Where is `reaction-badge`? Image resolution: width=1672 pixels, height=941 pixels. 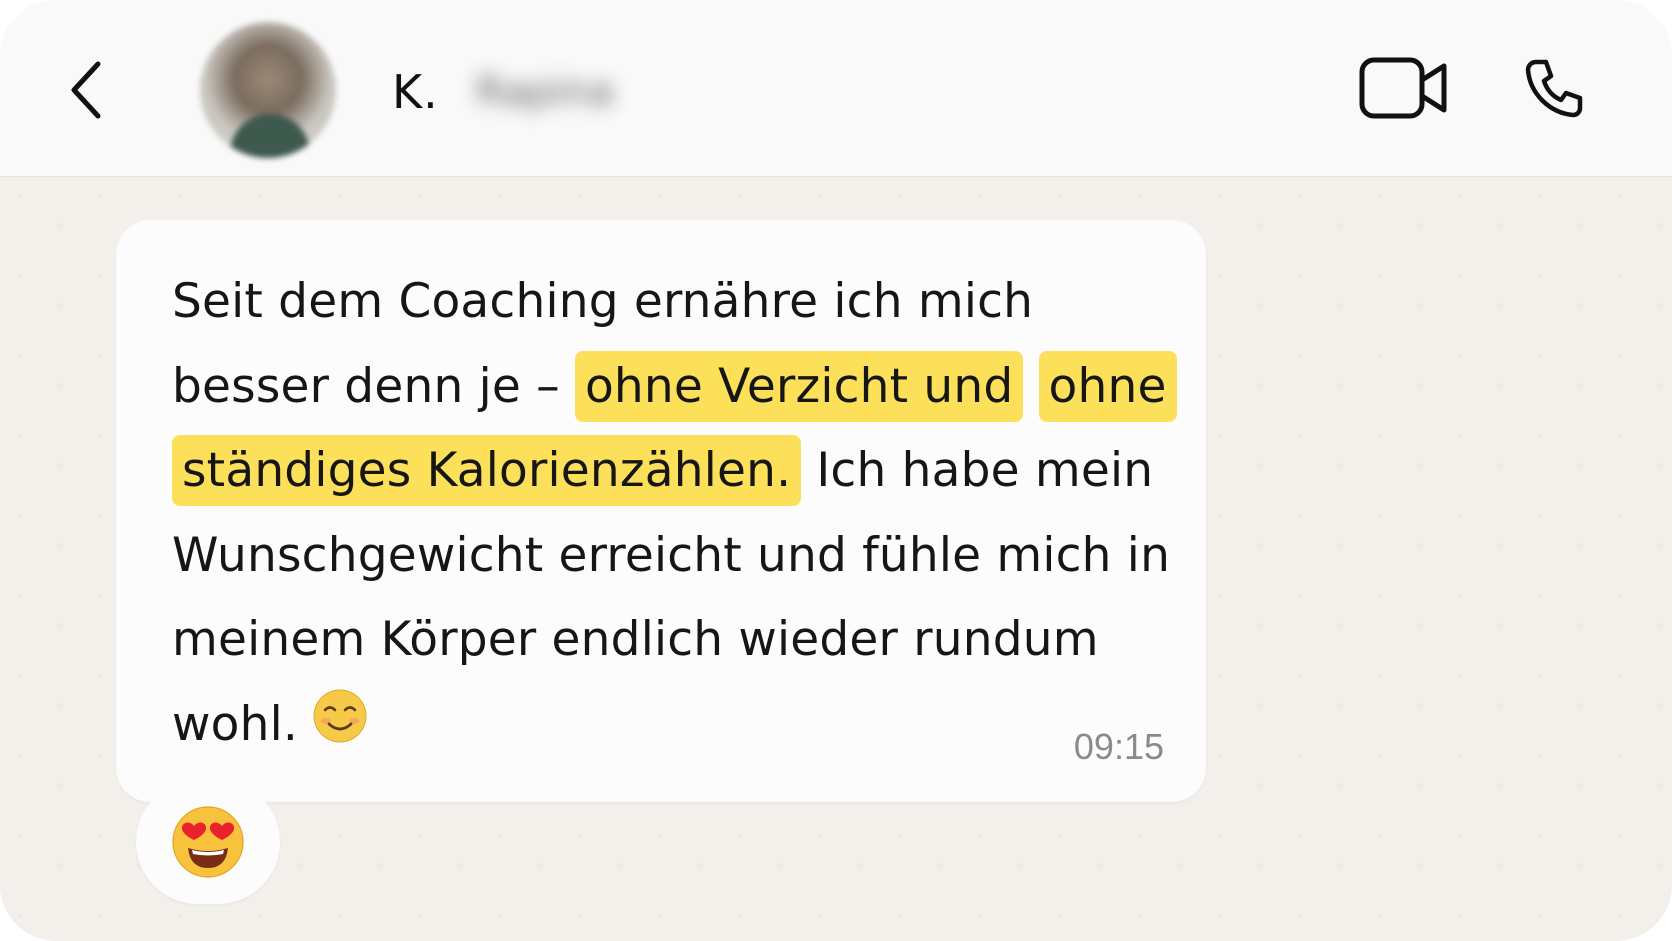 reaction-badge is located at coordinates (208, 842).